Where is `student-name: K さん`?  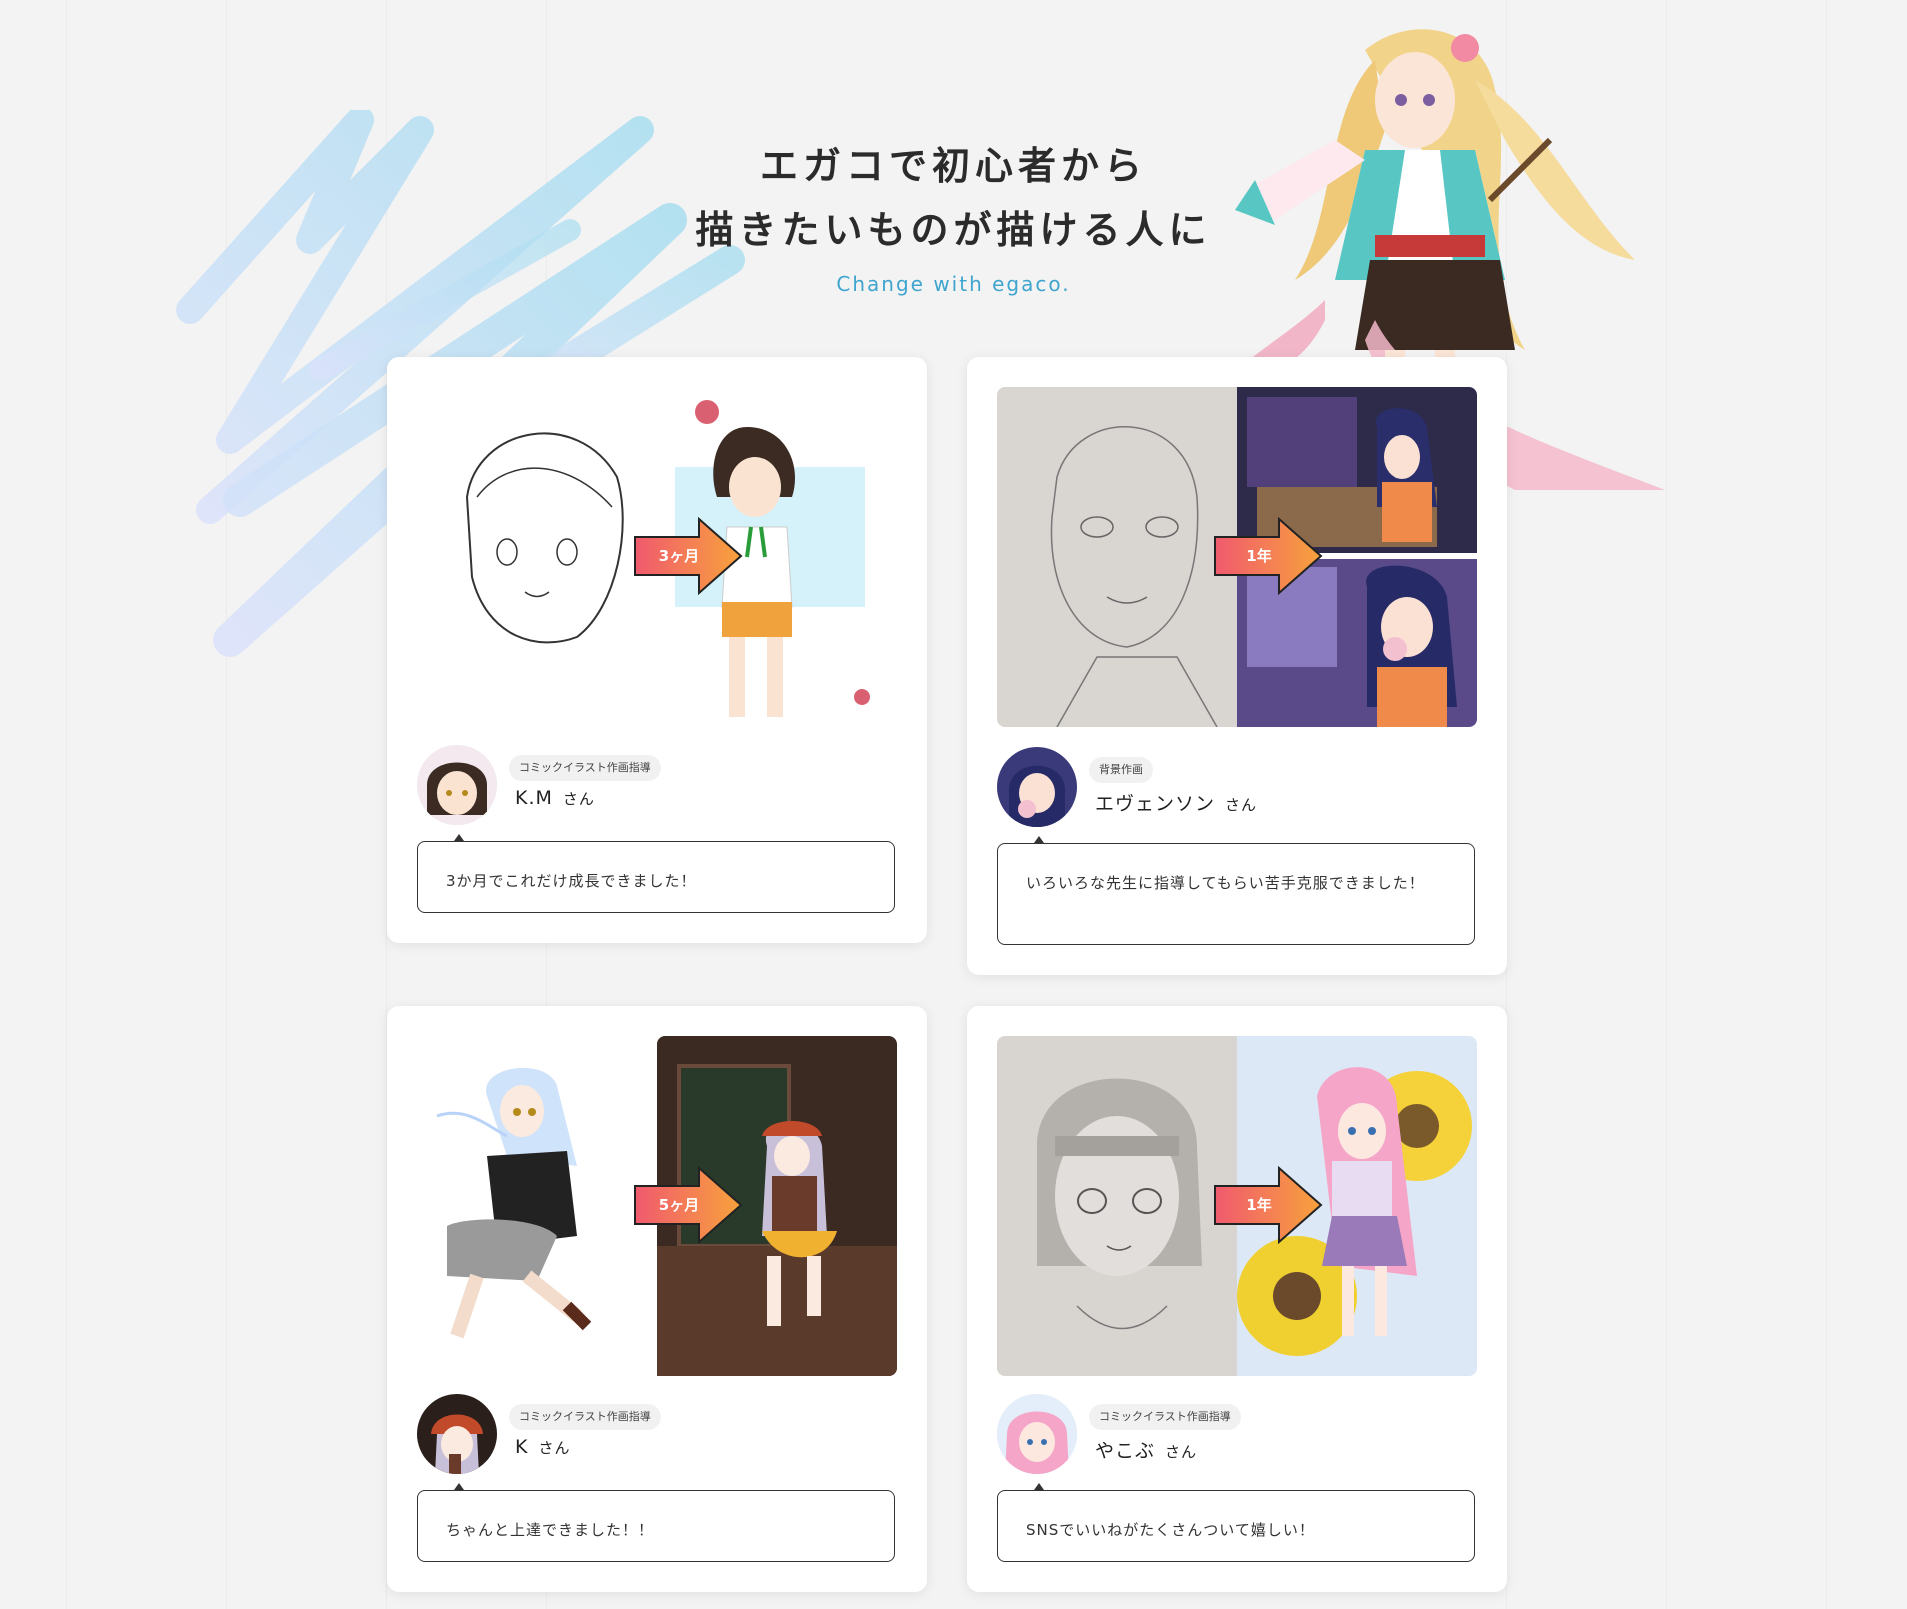 student-name: K さん is located at coordinates (542, 1447).